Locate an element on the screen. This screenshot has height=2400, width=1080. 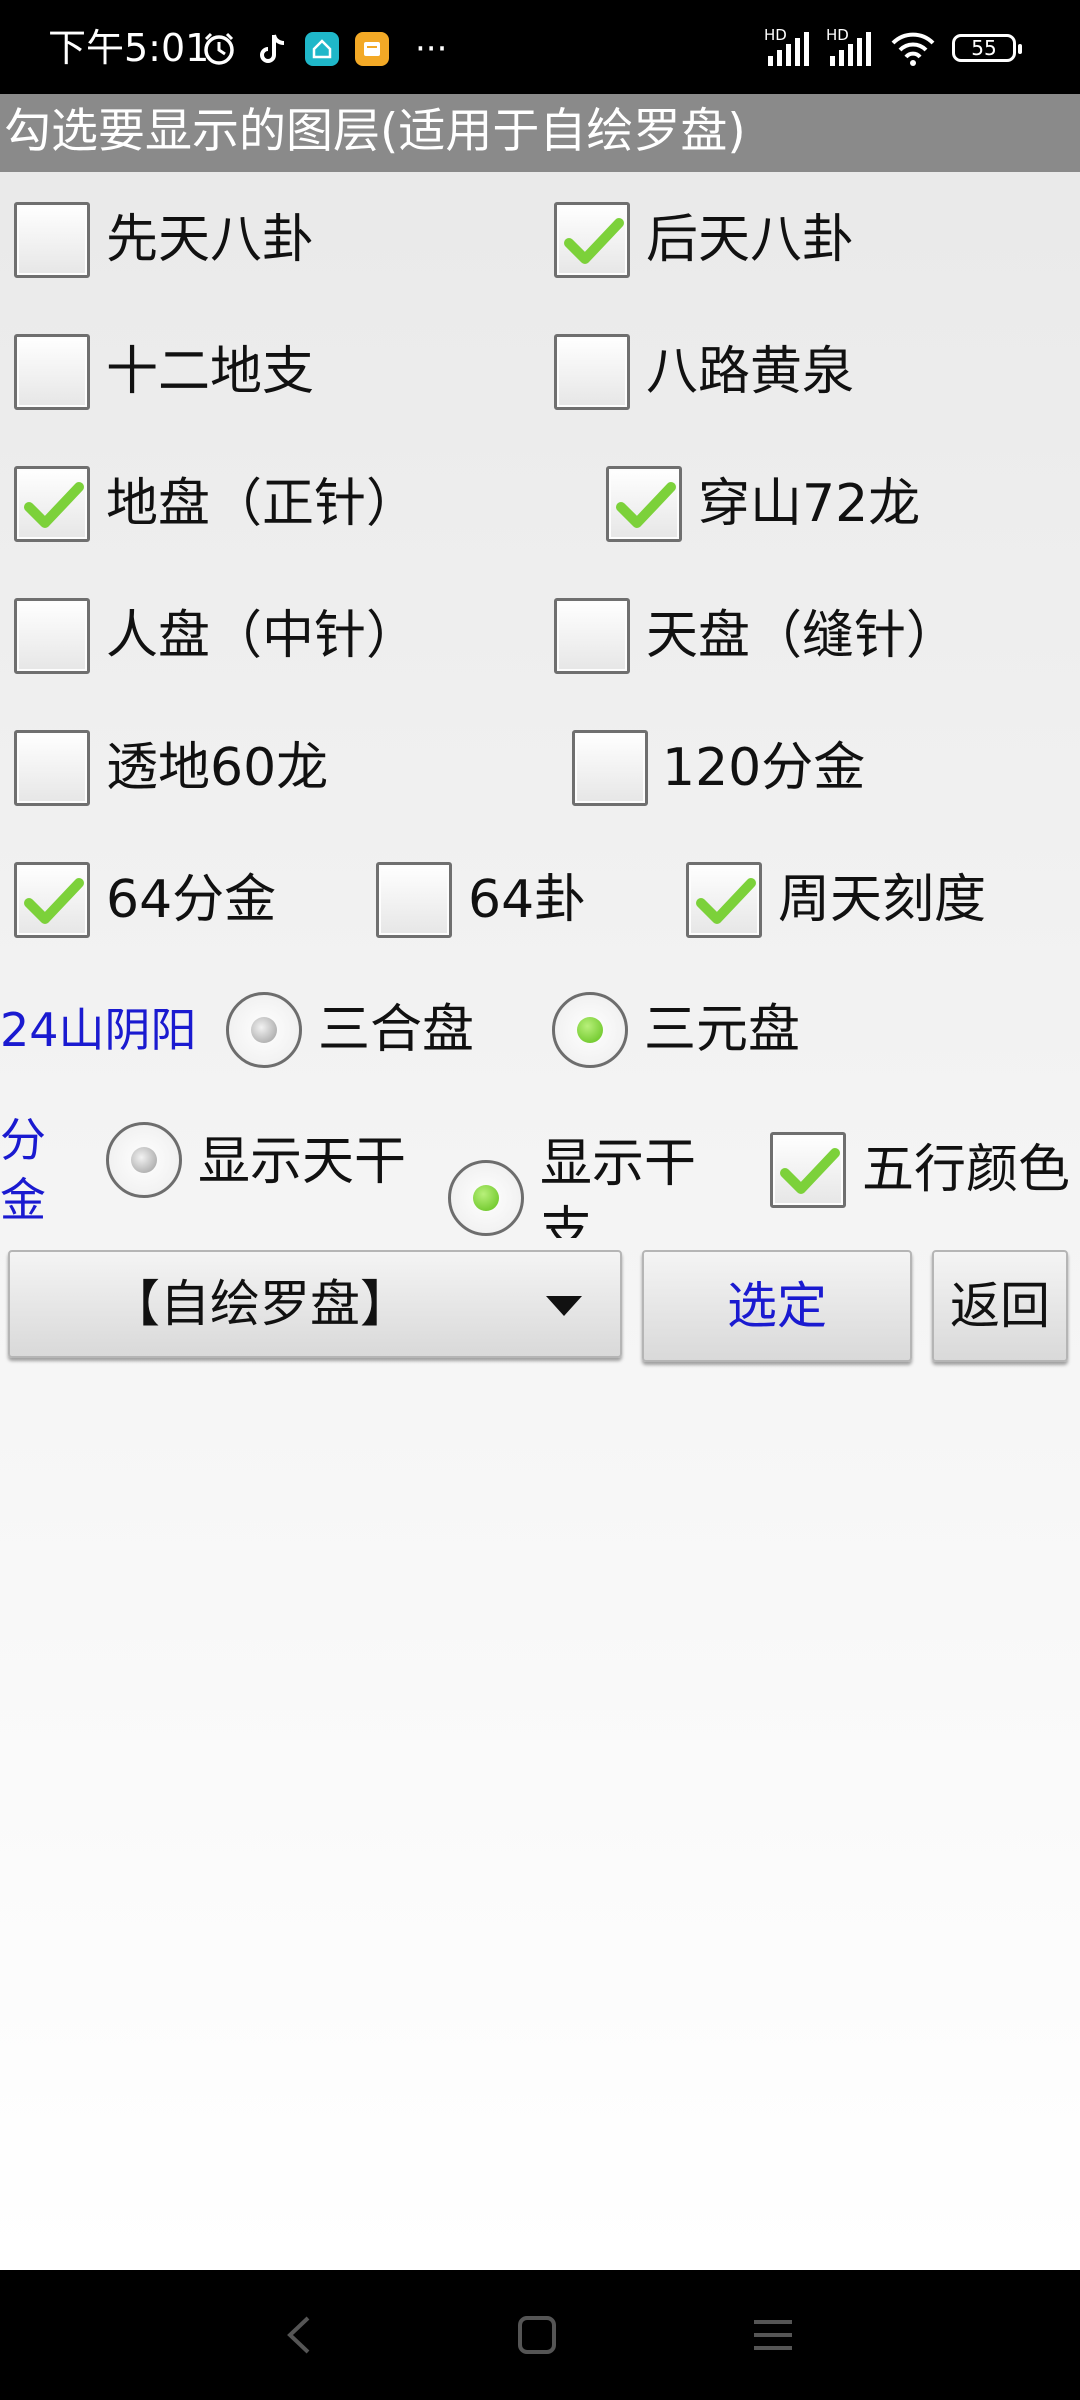
back-button: 返回 is located at coordinates (1000, 1306).